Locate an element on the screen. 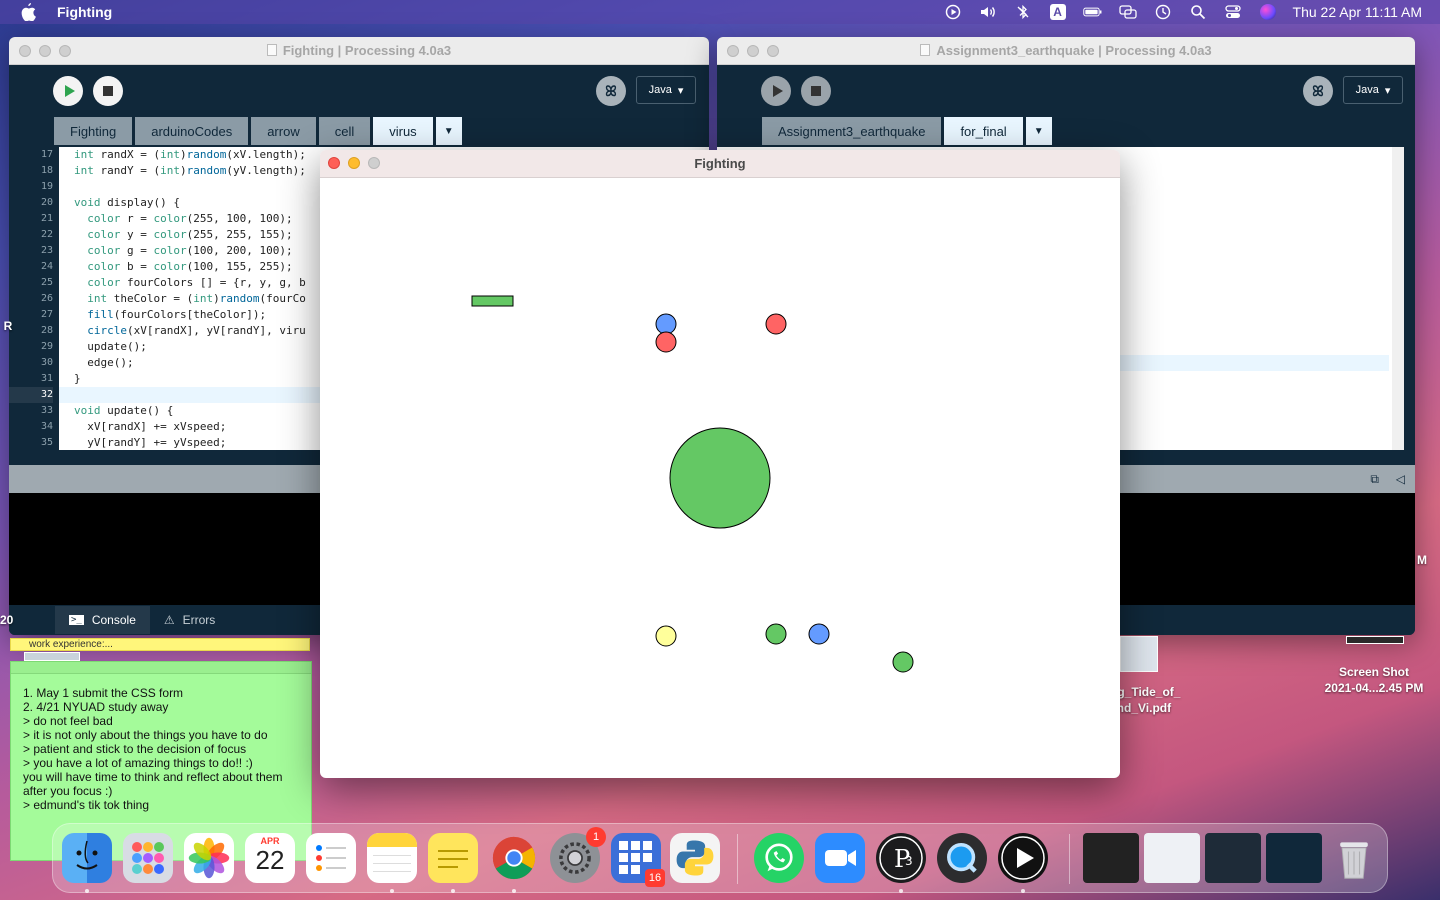 The height and width of the screenshot is (900, 1440). play-circle-icon is located at coordinates (953, 12).